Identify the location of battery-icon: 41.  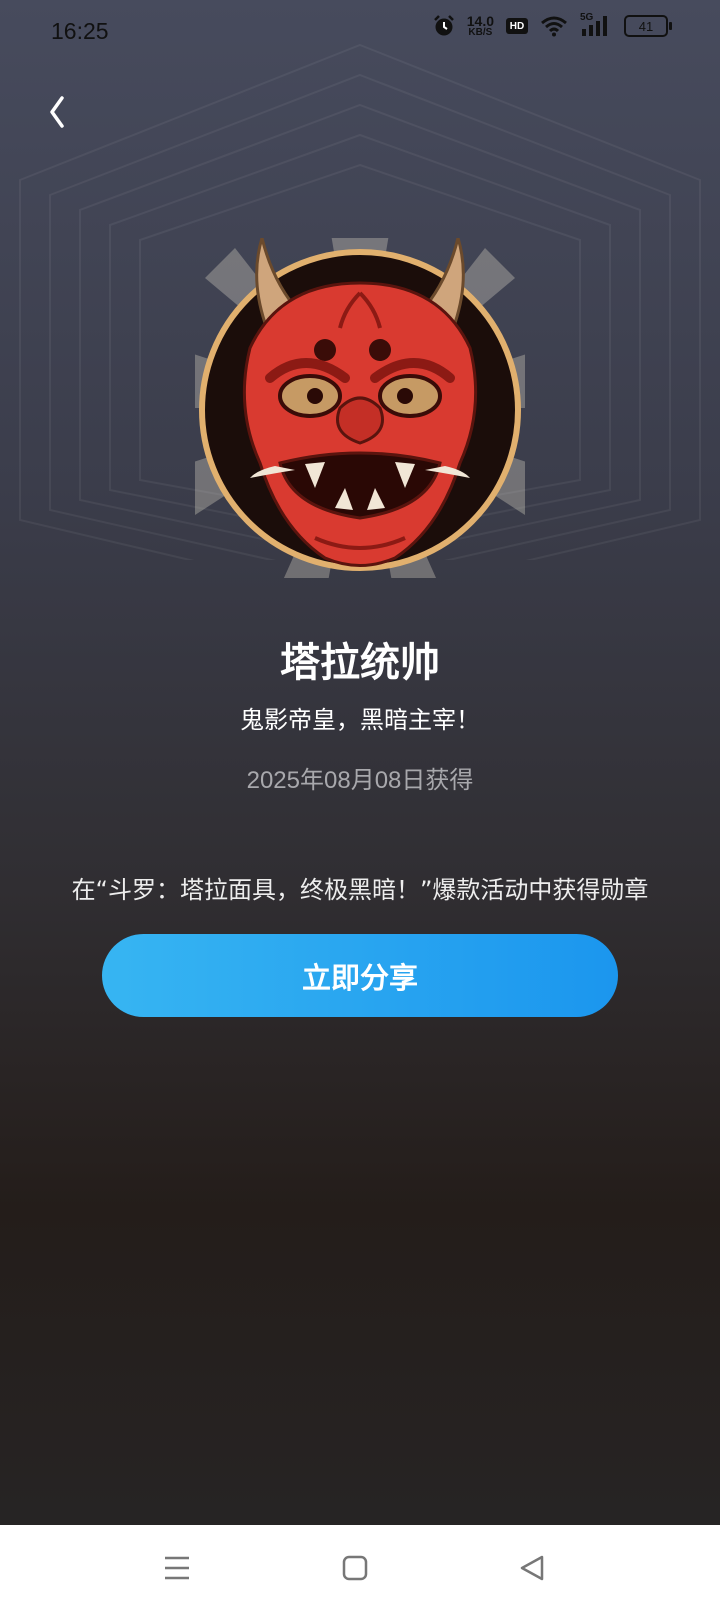
(648, 26).